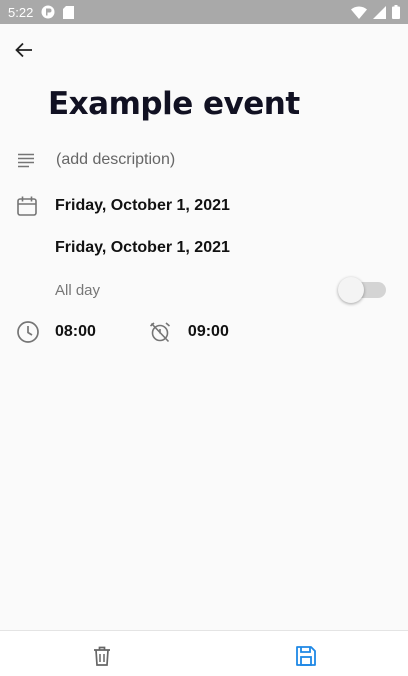  Describe the element at coordinates (21, 12) in the screenshot. I see `status-time: 5:22` at that location.